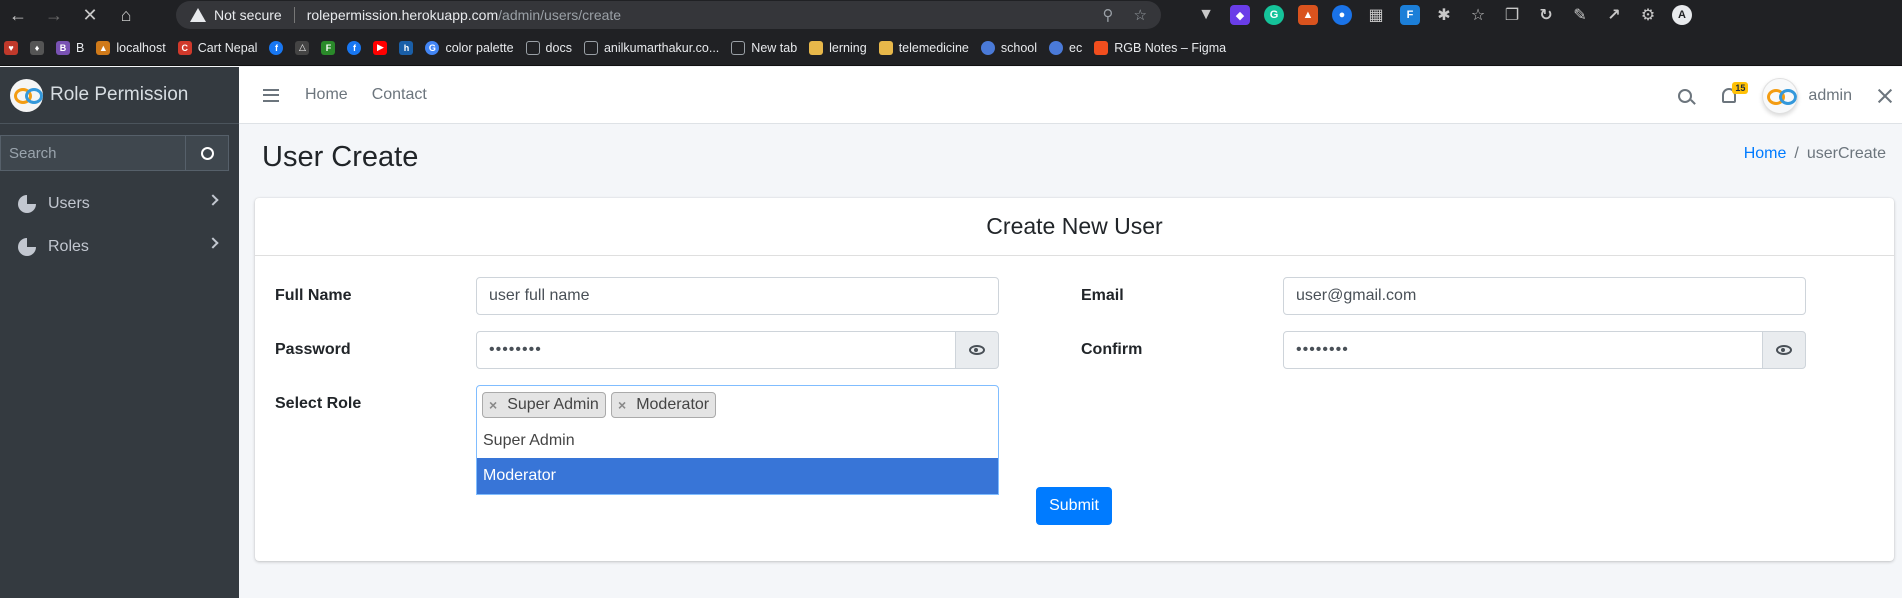  Describe the element at coordinates (402, 15) in the screenshot. I see `url-host: rolepermission.herokuapp.com` at that location.